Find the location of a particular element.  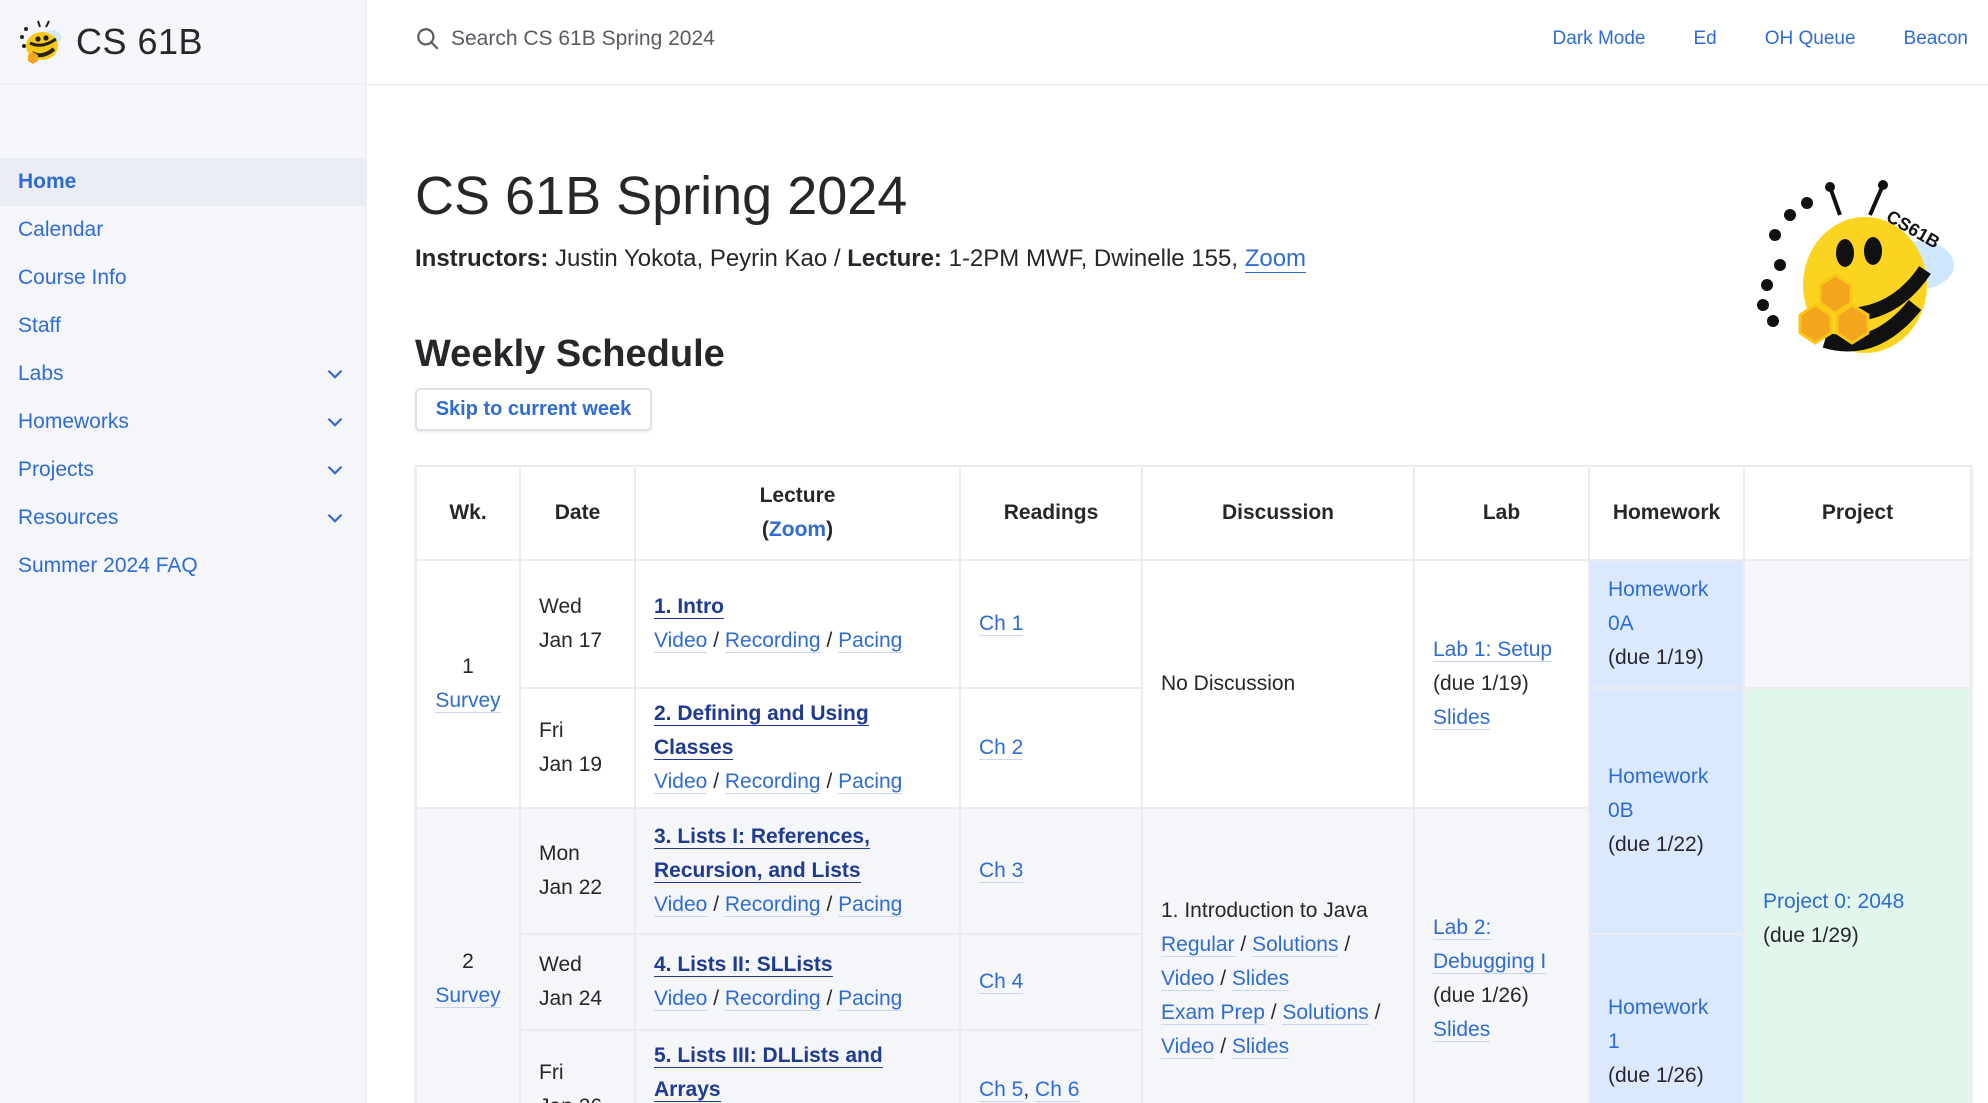

lecture-label: Lecture: is located at coordinates (894, 258).